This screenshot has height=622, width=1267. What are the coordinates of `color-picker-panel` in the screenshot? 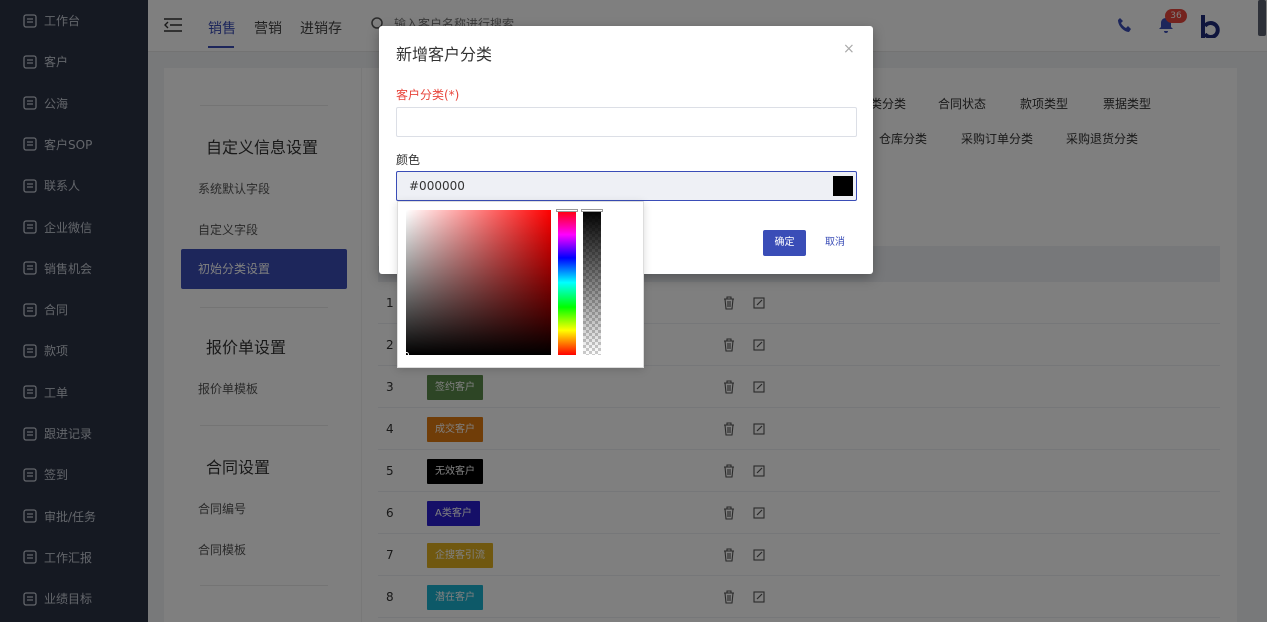 It's located at (520, 284).